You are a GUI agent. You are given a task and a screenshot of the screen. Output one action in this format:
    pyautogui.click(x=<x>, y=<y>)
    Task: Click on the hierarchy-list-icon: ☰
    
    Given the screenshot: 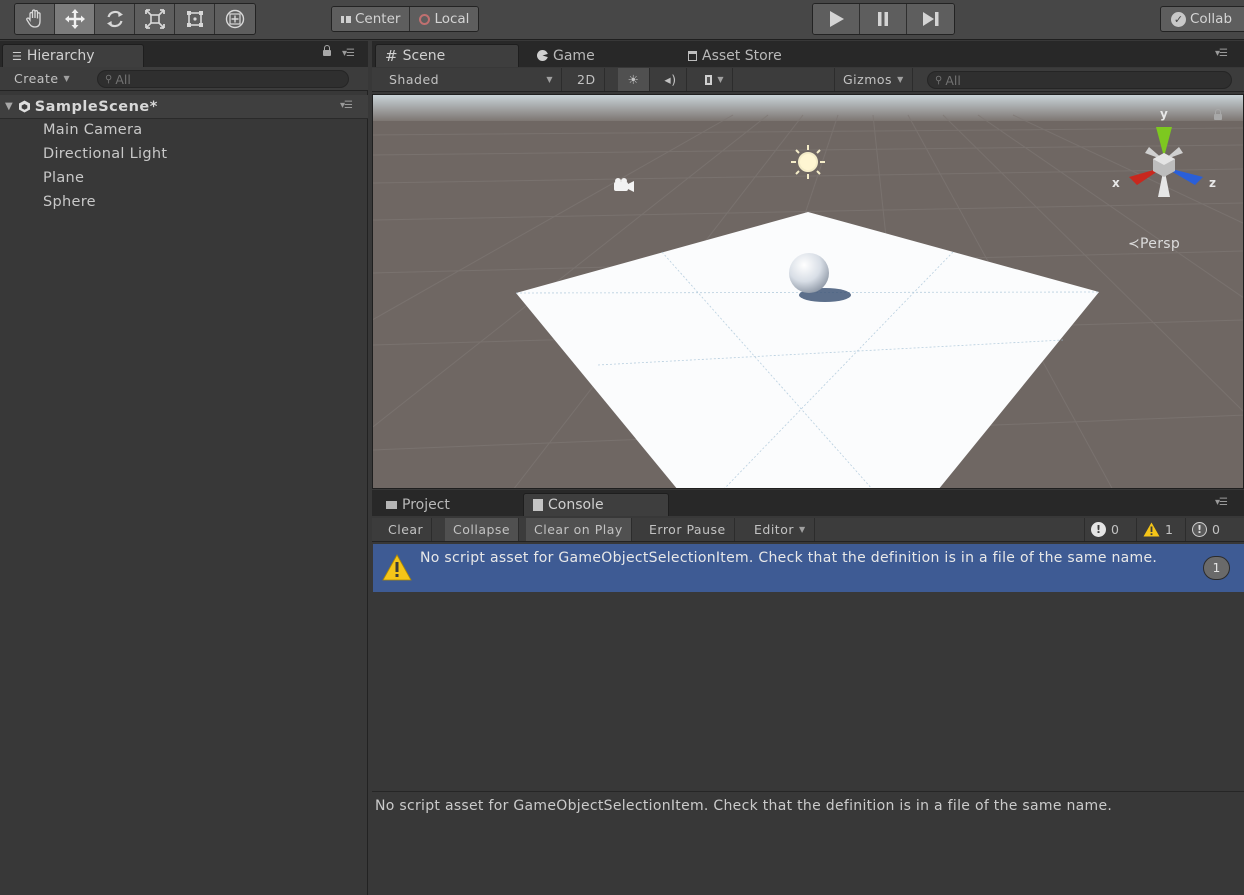 What is the action you would take?
    pyautogui.click(x=17, y=56)
    